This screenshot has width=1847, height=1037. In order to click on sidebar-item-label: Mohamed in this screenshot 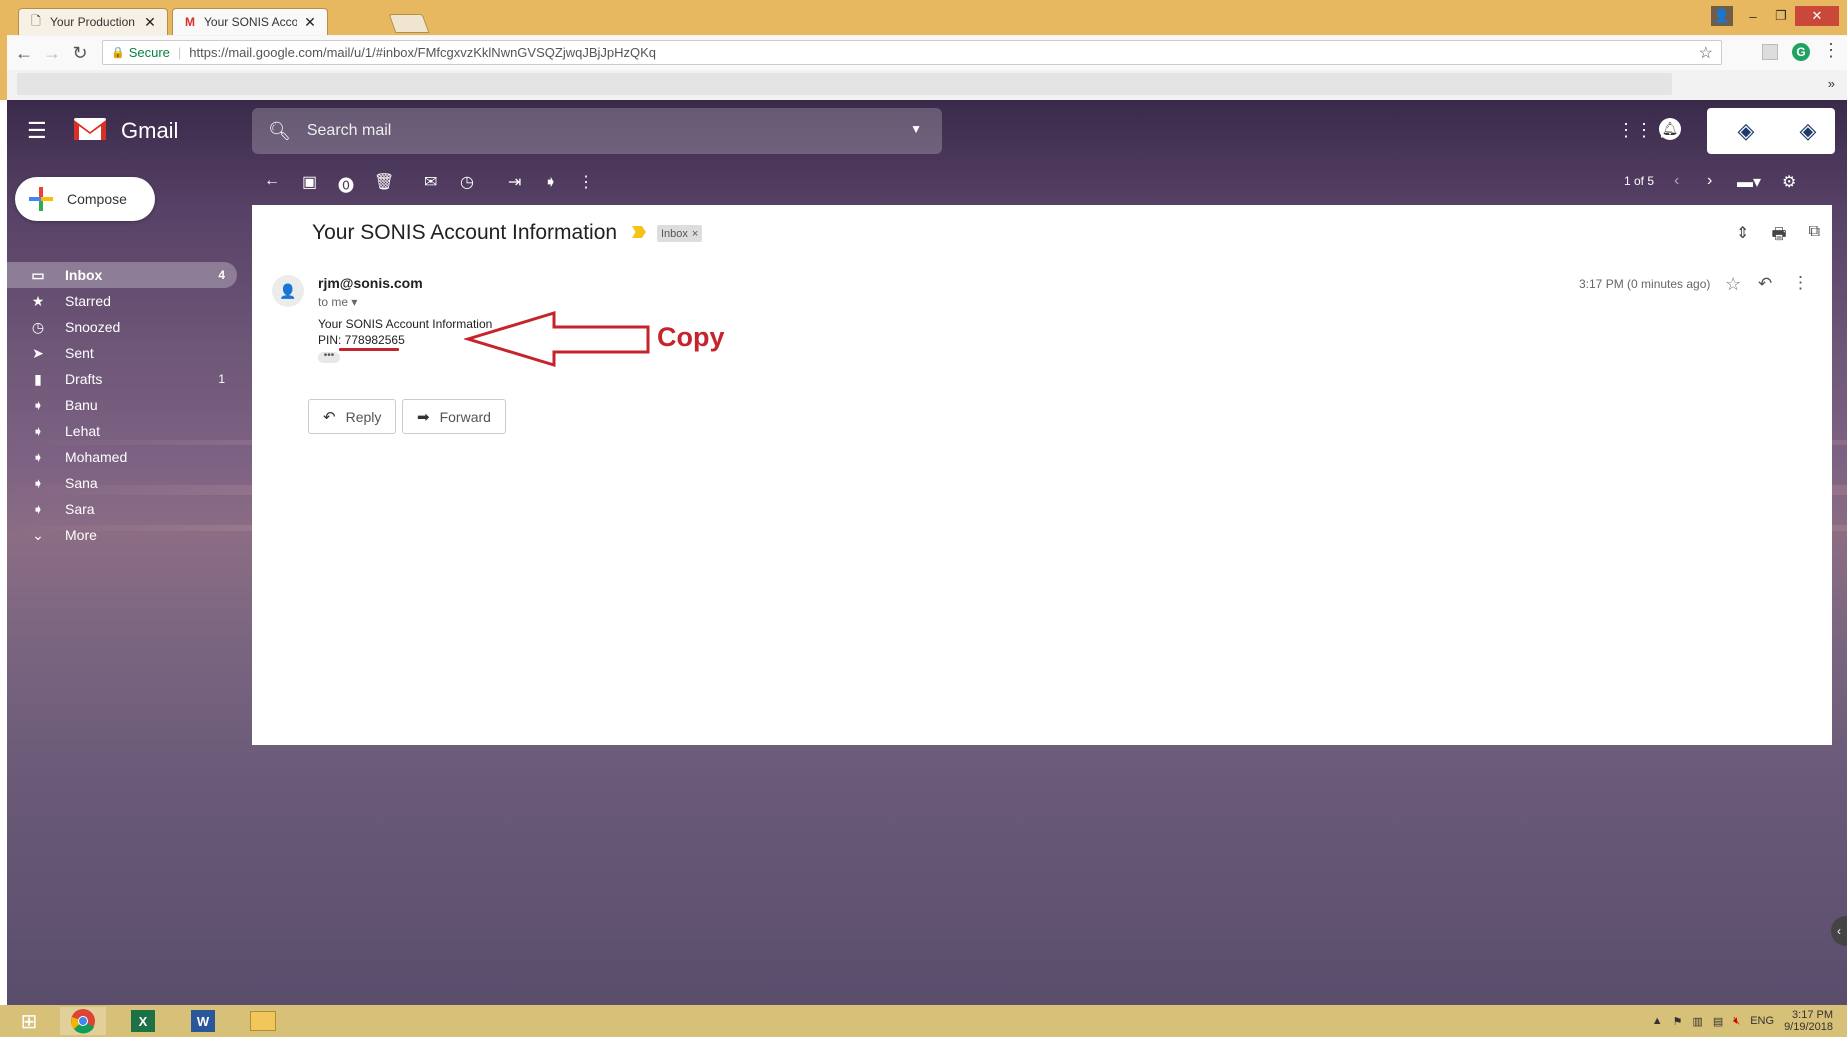, I will do `click(96, 457)`.